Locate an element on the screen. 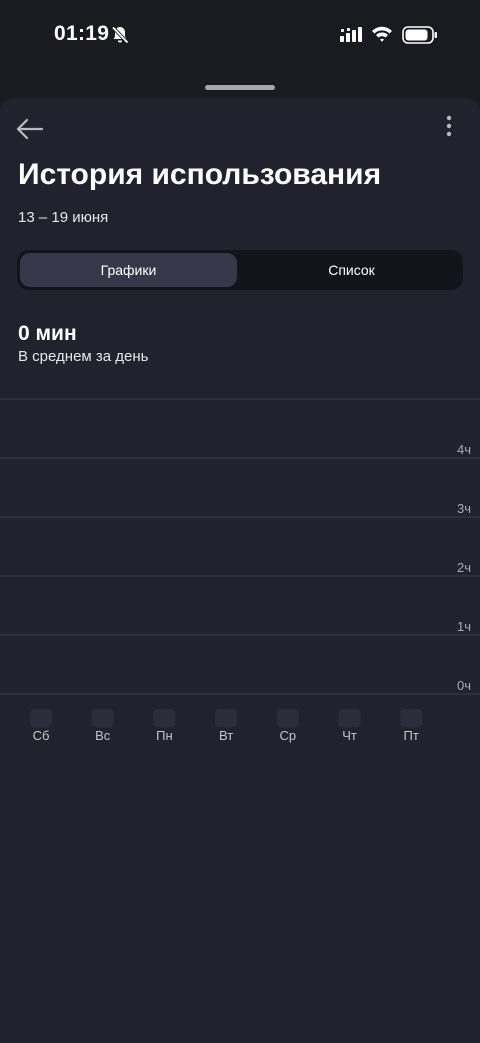 The width and height of the screenshot is (480, 1043). more-vertical-icon is located at coordinates (449, 126).